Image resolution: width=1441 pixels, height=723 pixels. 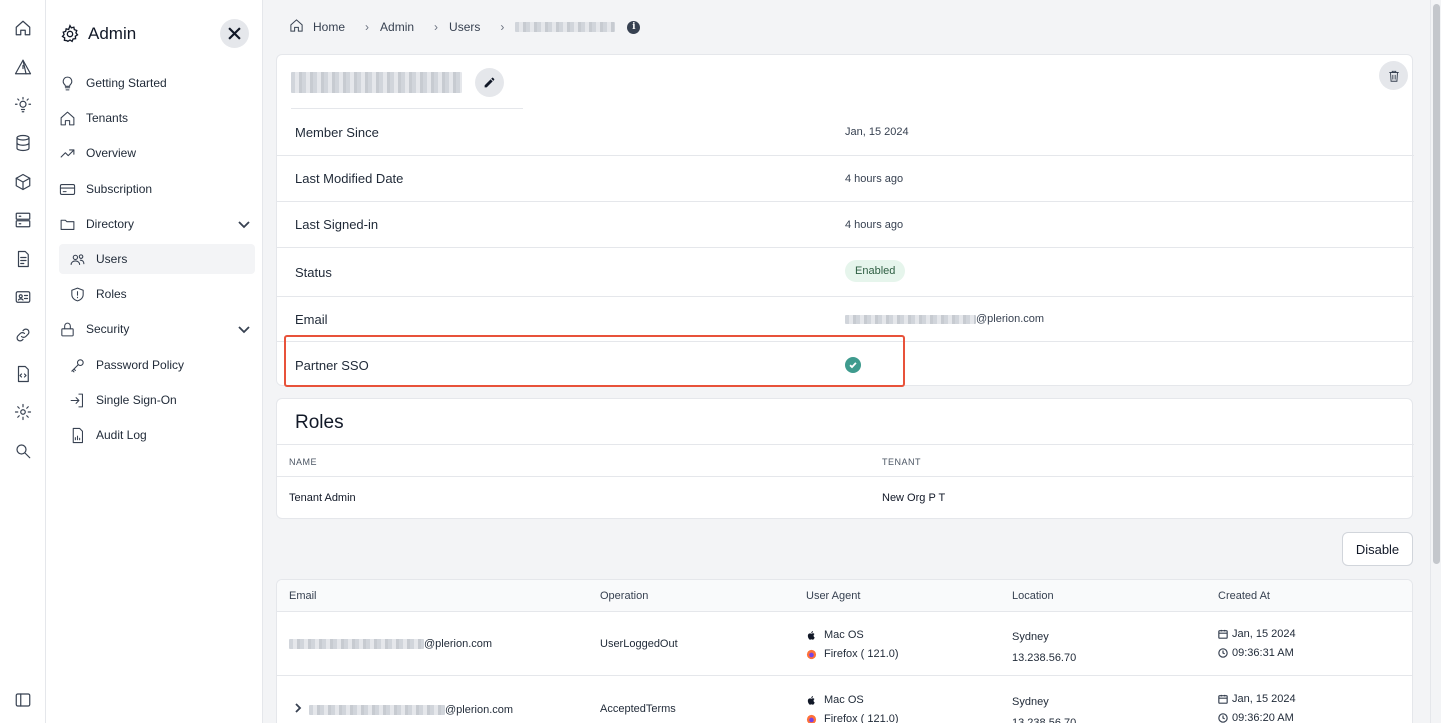 I want to click on log-date: Jan, 15 2024, so click(x=1264, y=633).